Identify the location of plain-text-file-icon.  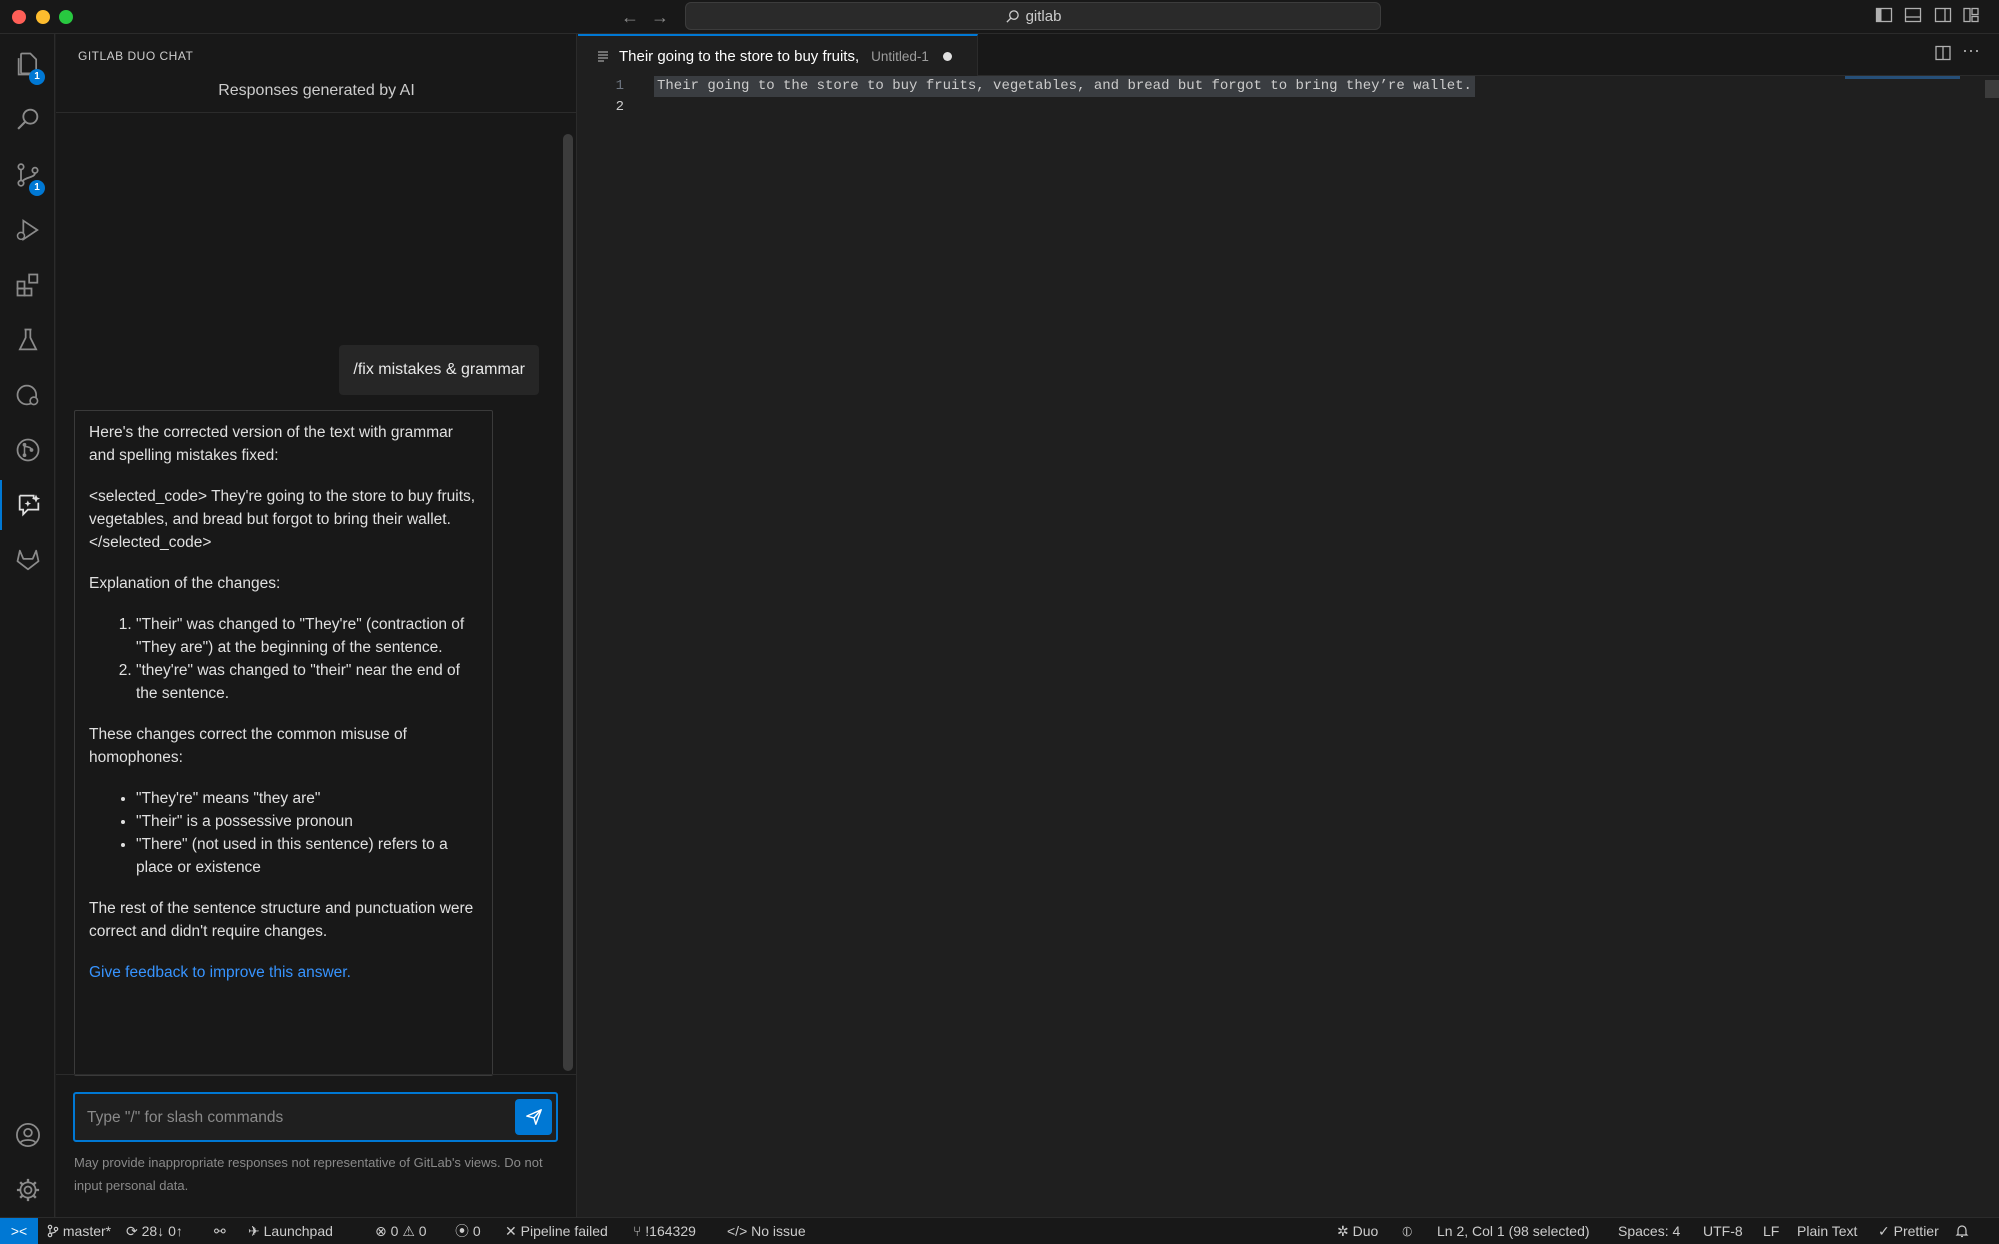
(603, 56).